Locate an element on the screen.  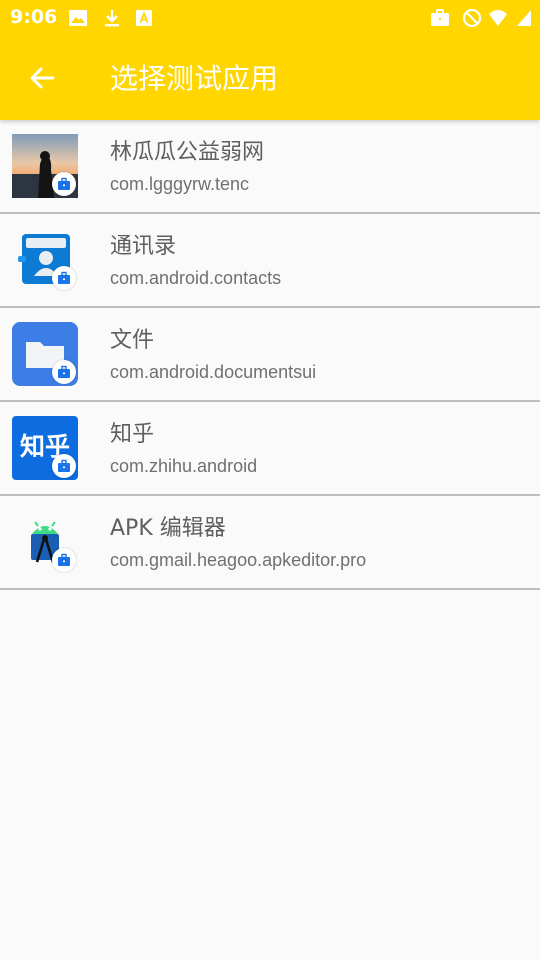
app-row: 知乎 知乎 com.zhihu.android is located at coordinates (270, 449).